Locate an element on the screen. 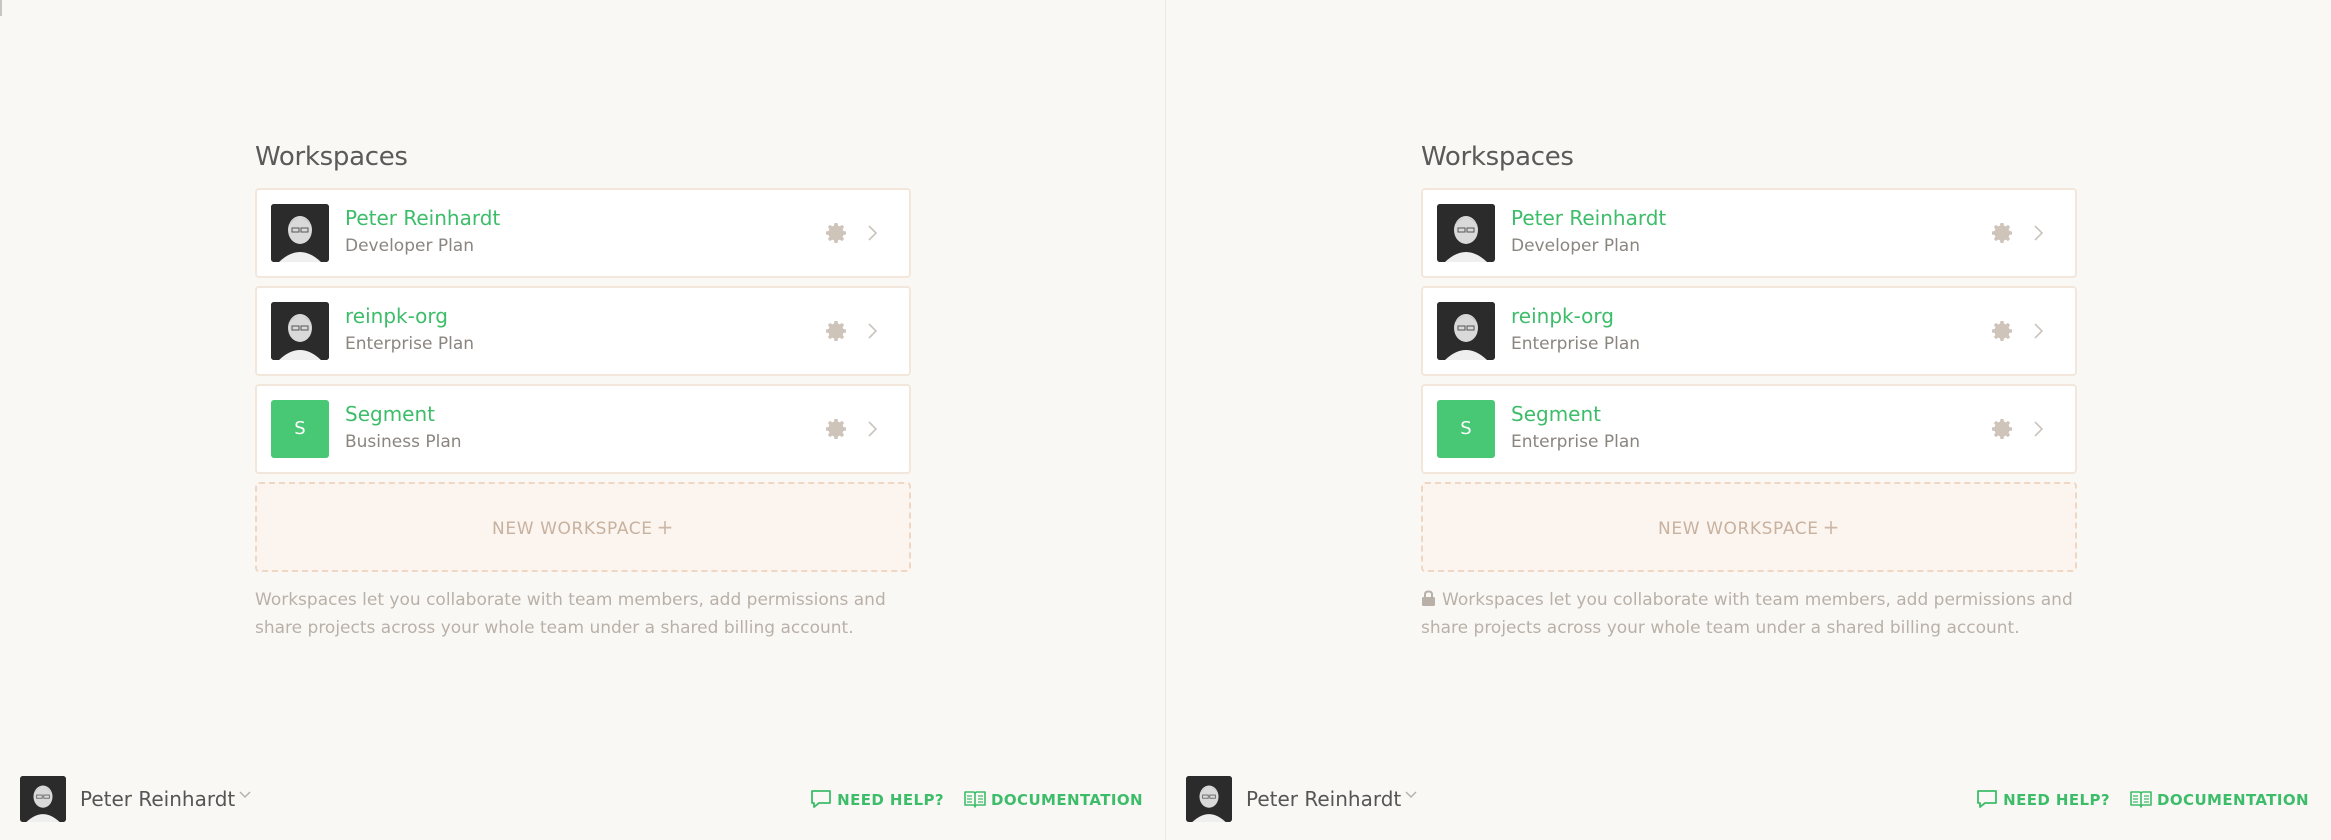  lock-icon is located at coordinates (1428, 598).